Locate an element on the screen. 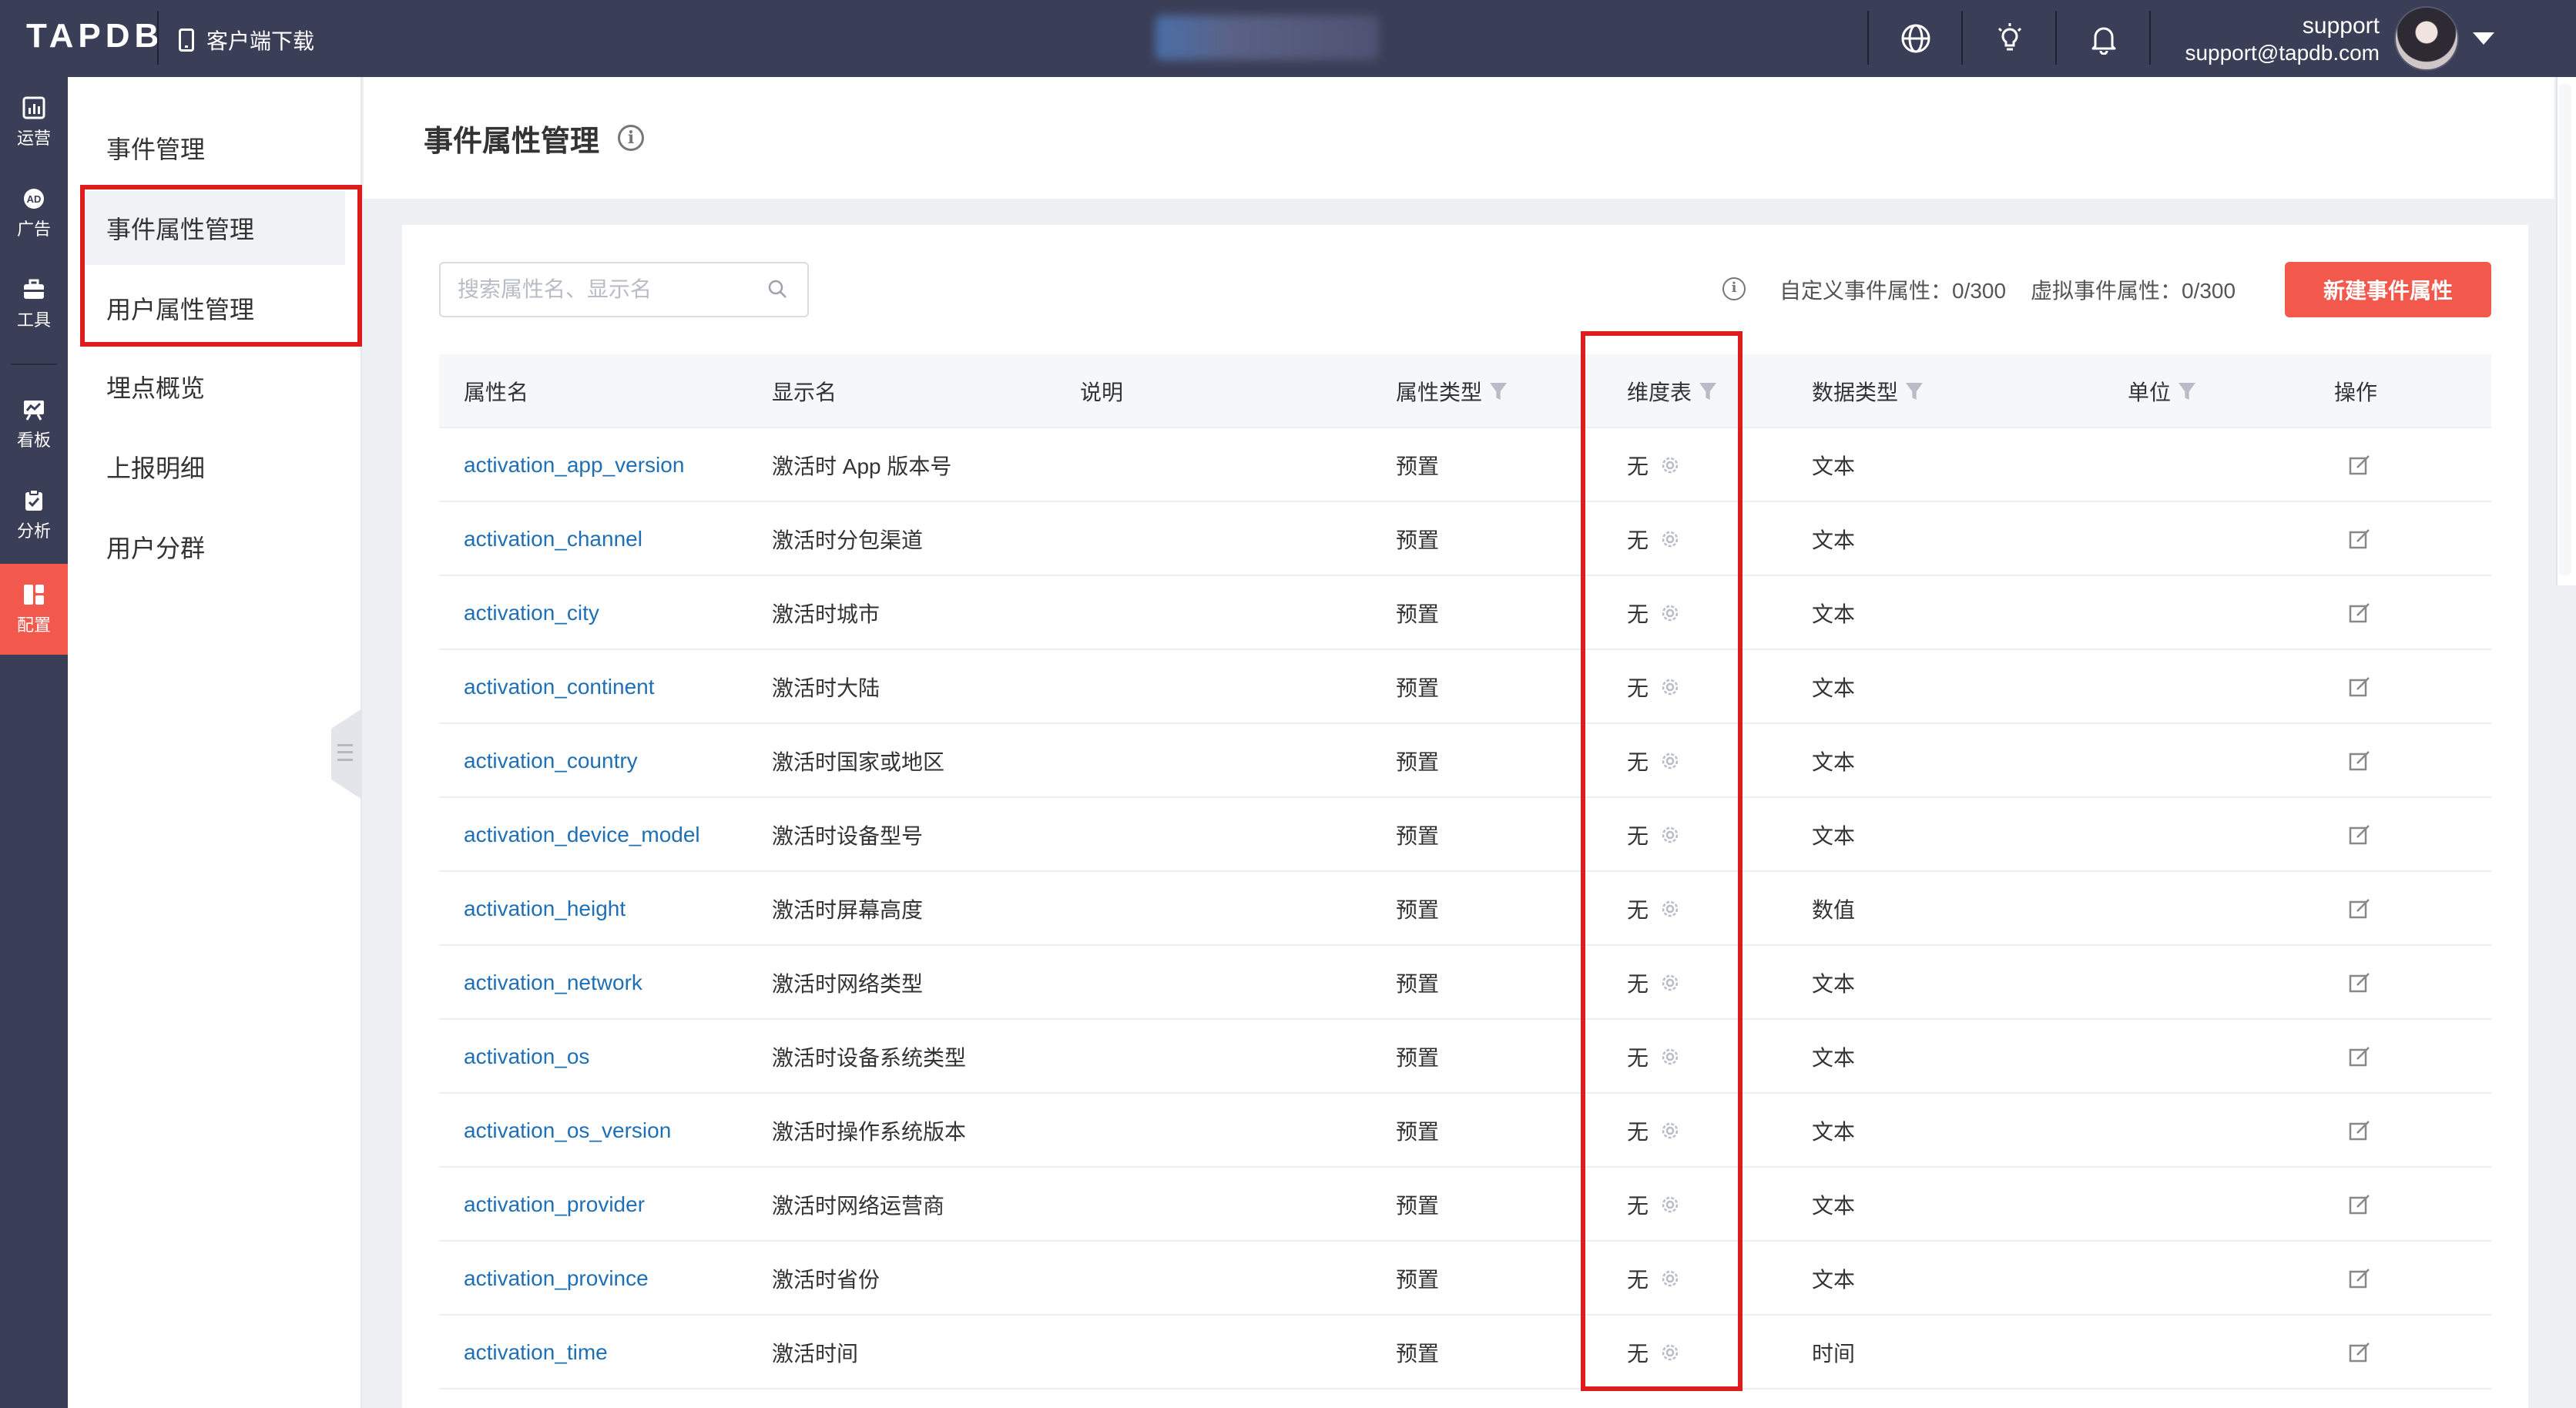  client-download-label: 客户端下载 is located at coordinates (260, 41).